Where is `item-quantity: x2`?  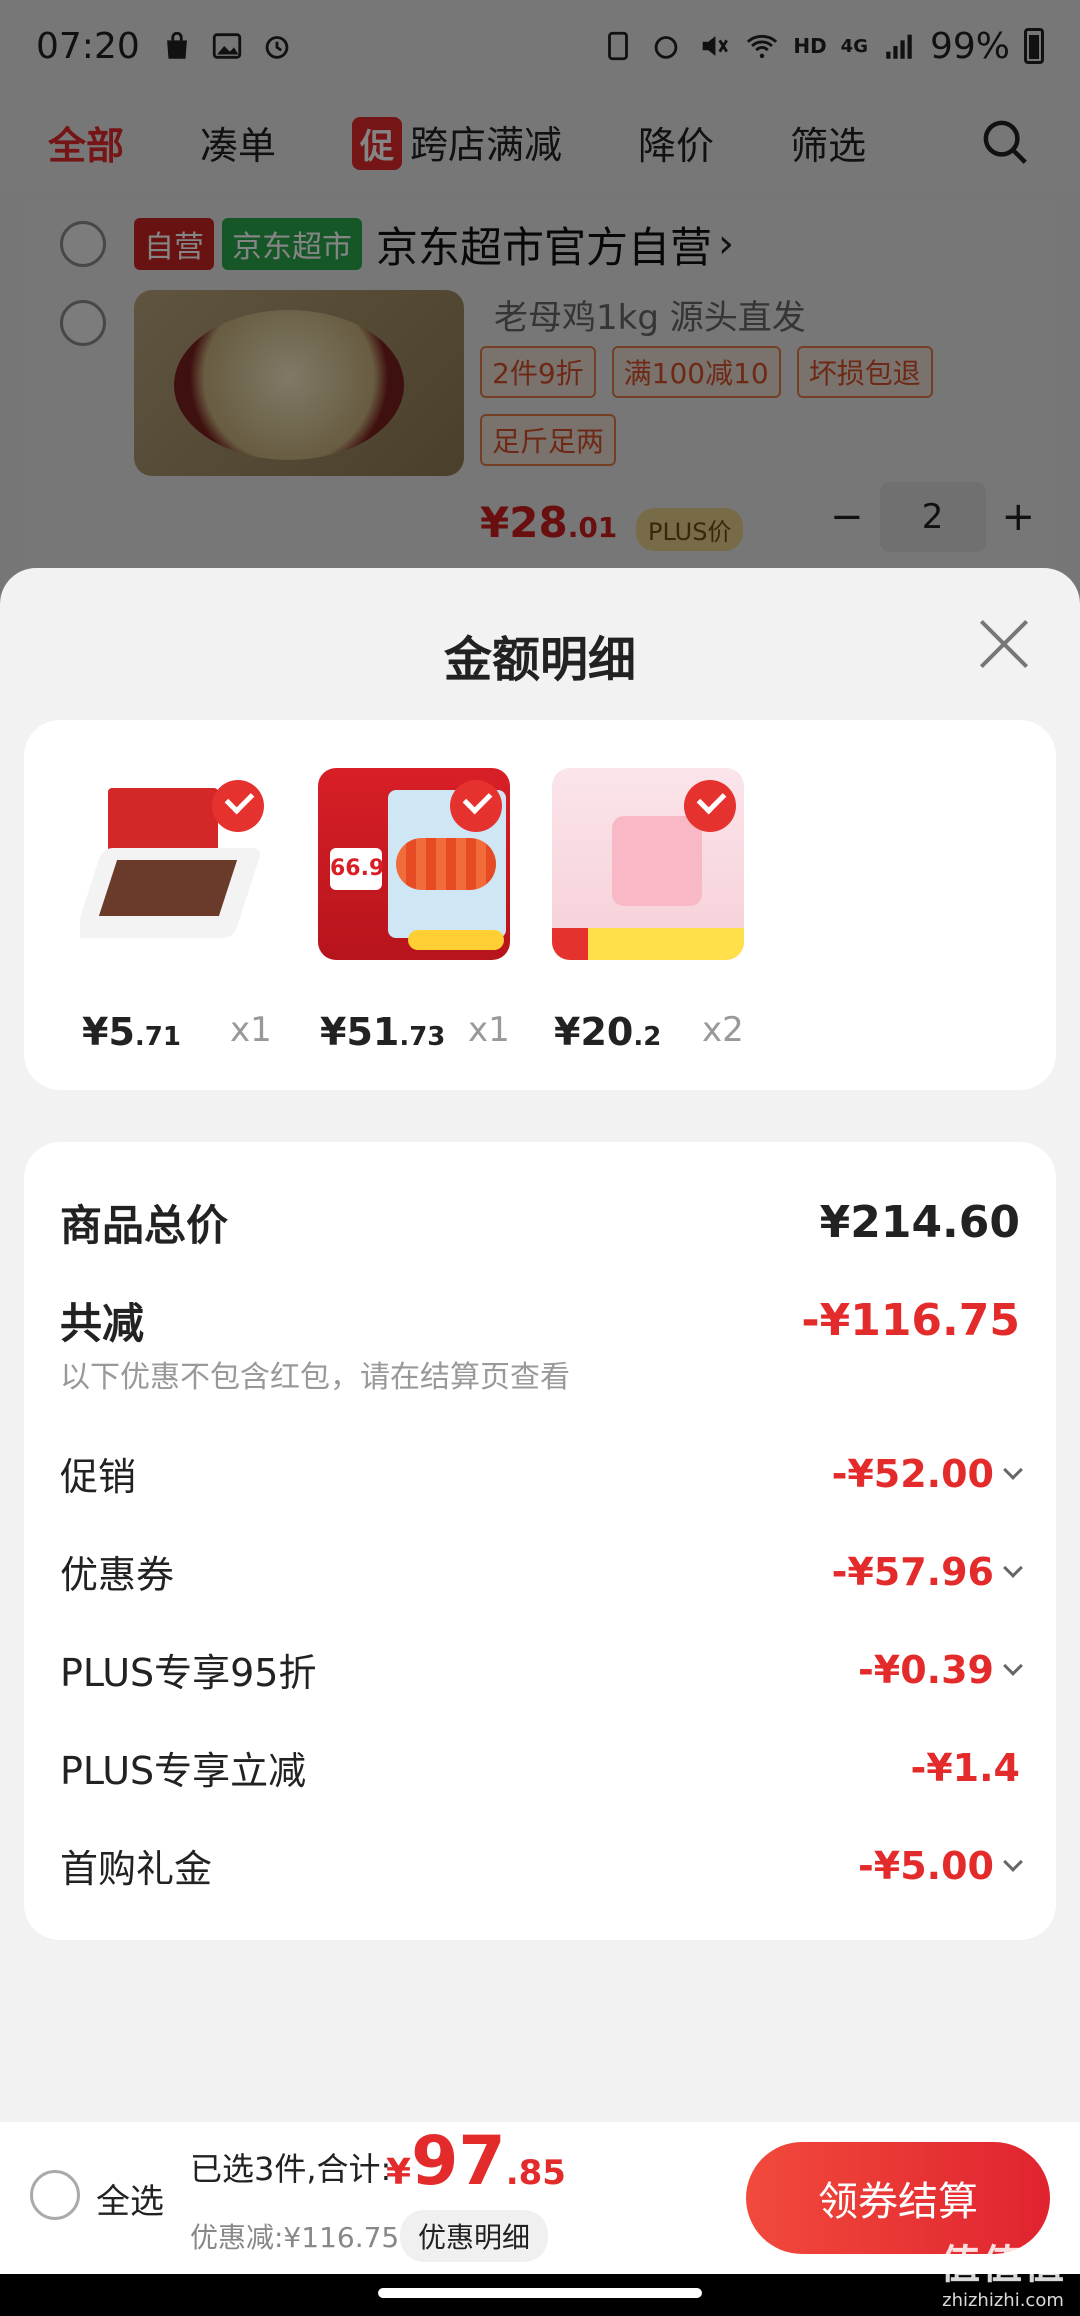
item-quantity: x2 is located at coordinates (723, 1030).